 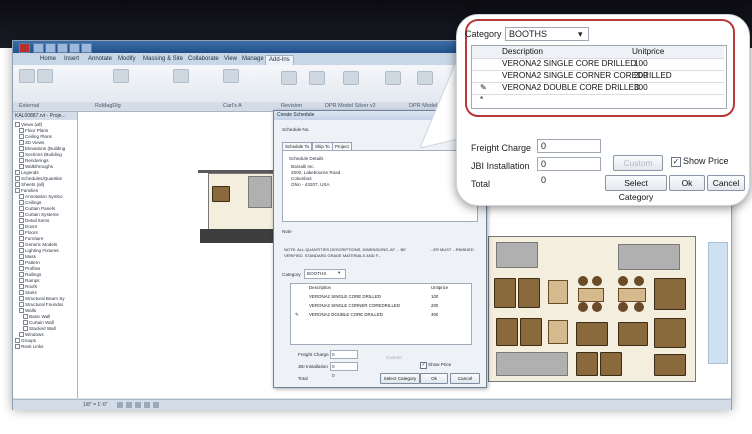 What do you see at coordinates (138, 405) in the screenshot?
I see `sun-path-icon` at bounding box center [138, 405].